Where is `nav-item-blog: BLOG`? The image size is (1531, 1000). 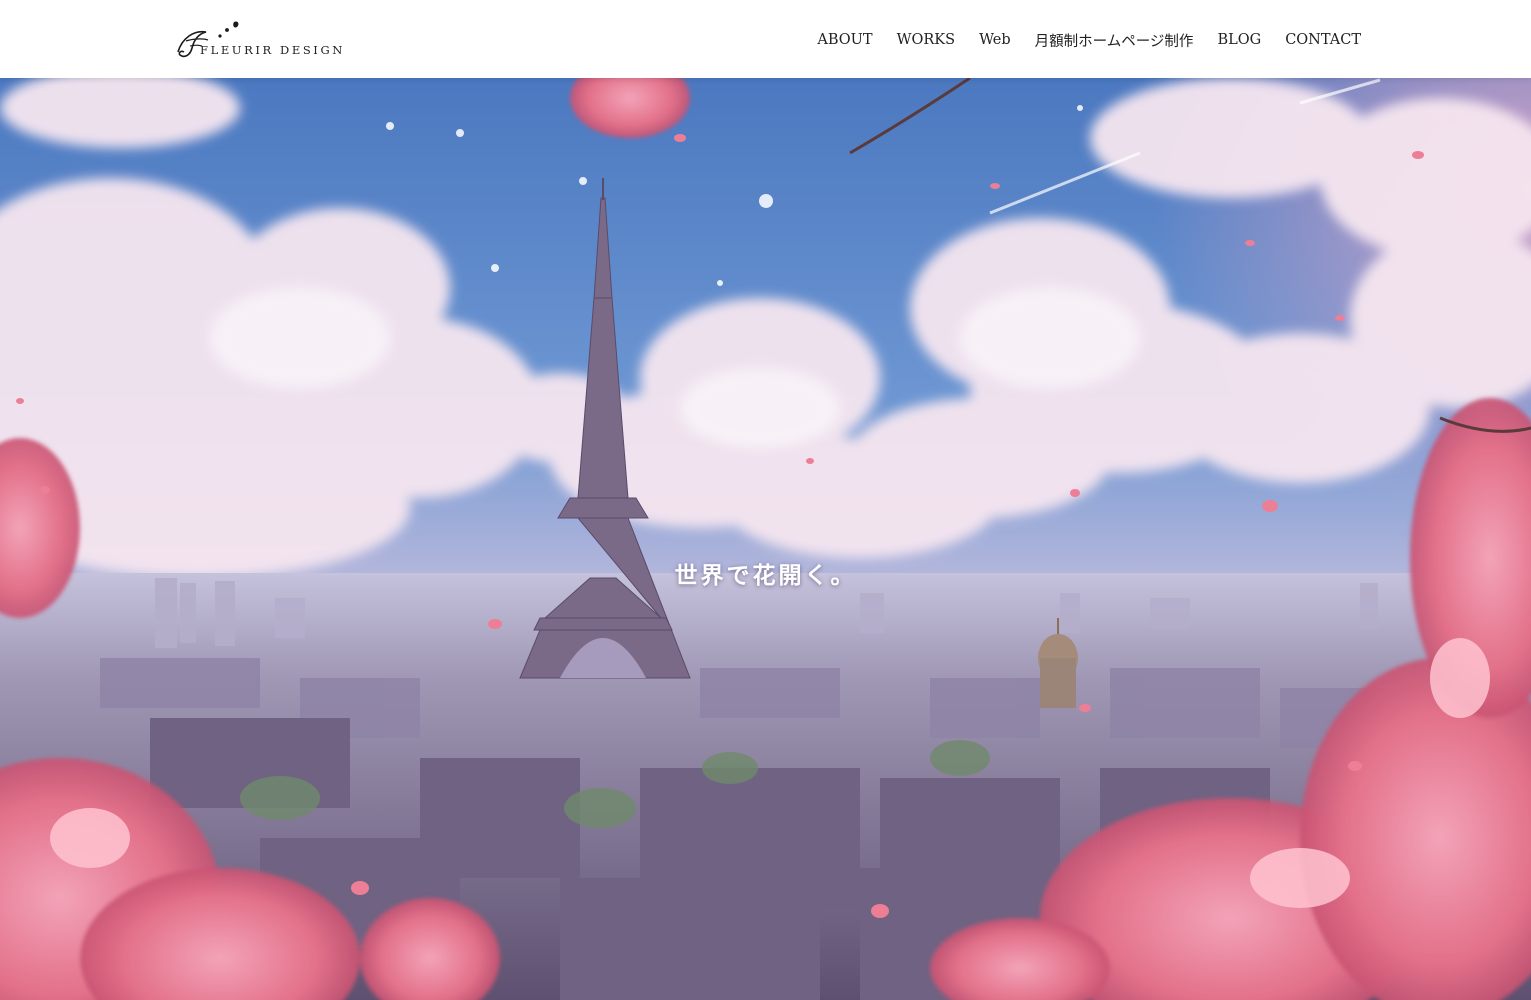 nav-item-blog: BLOG is located at coordinates (1239, 39).